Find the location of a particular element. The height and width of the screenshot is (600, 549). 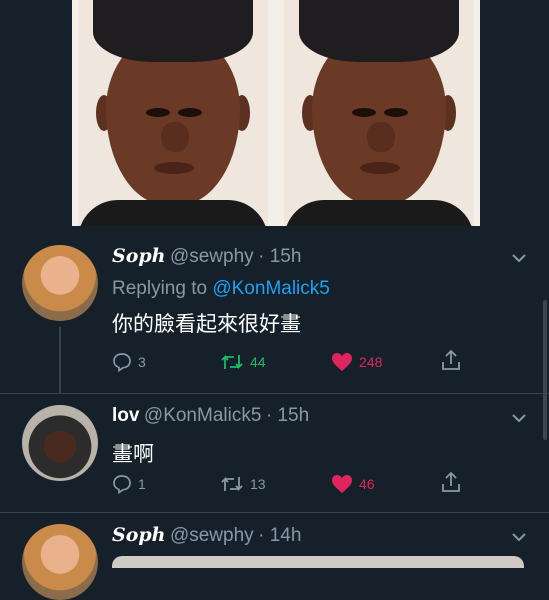

avatar-lov is located at coordinates (60, 443).